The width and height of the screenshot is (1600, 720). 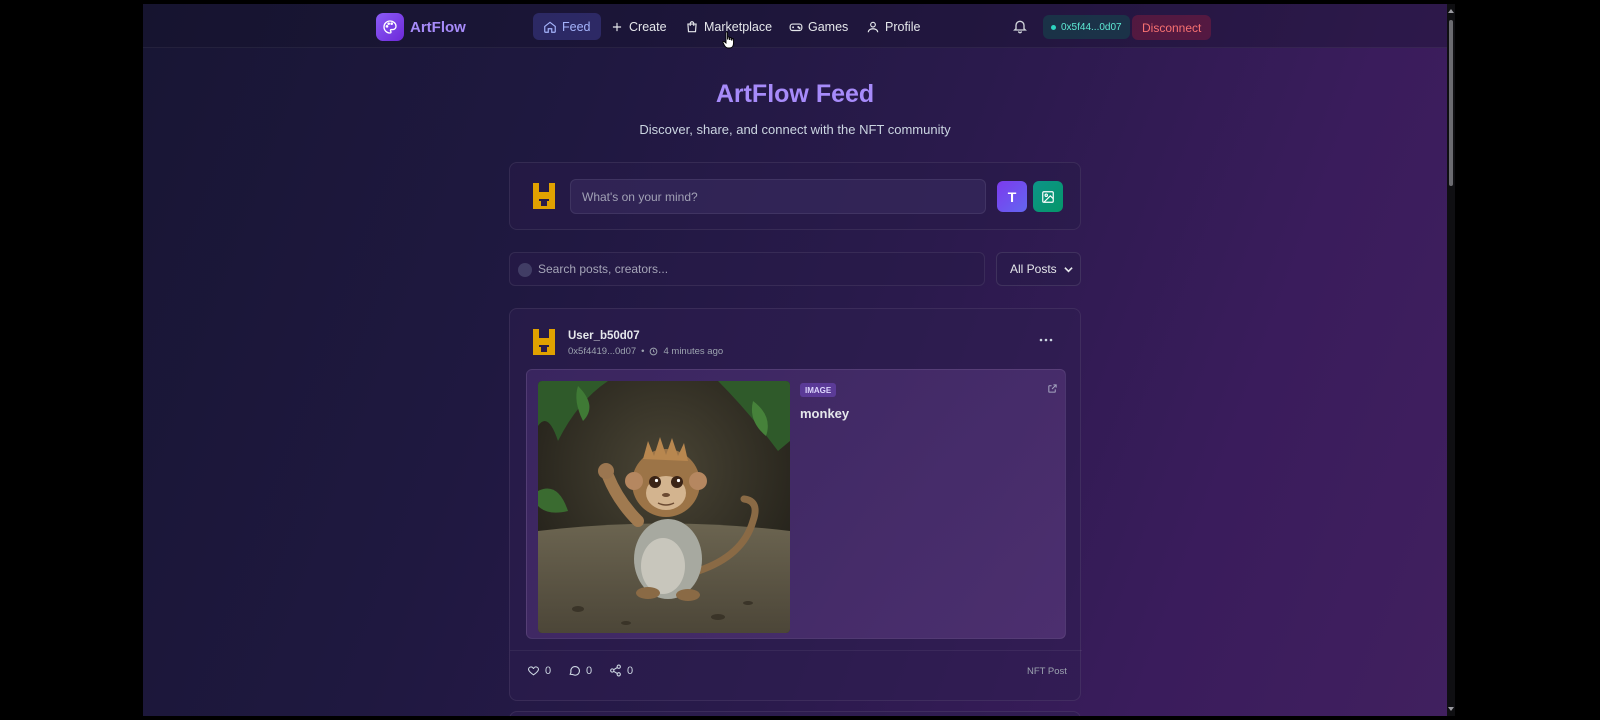 I want to click on disconnect-button: Disconnect, so click(x=1172, y=27).